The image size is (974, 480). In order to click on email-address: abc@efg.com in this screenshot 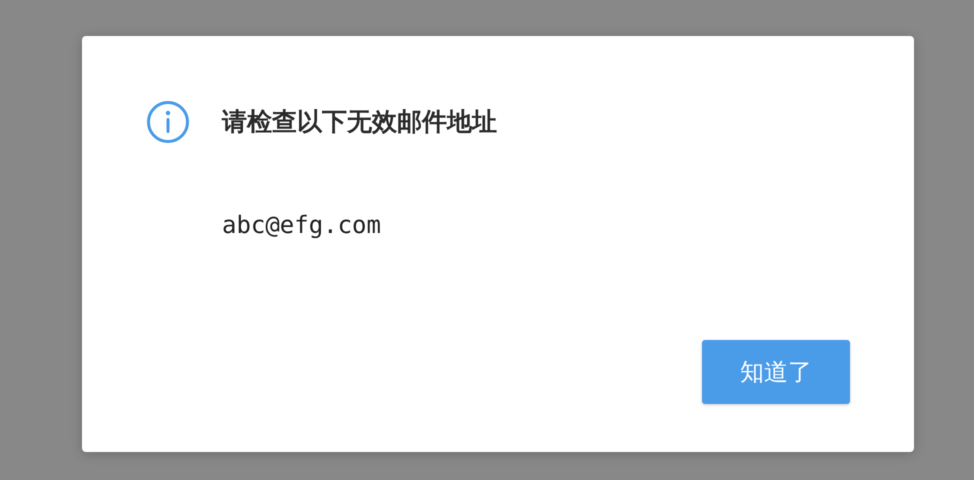, I will do `click(302, 225)`.